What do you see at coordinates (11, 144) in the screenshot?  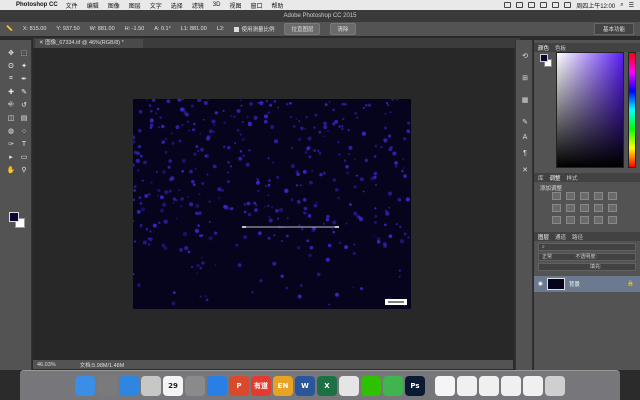 I see `pen-icon: ✑` at bounding box center [11, 144].